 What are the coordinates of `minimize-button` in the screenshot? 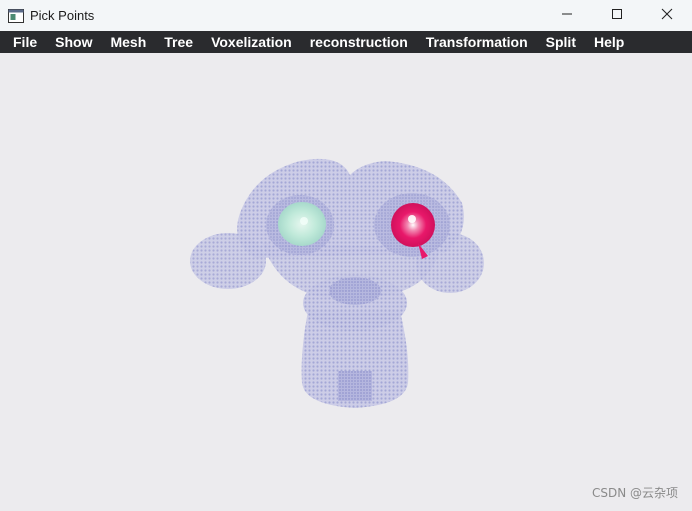 It's located at (567, 15).